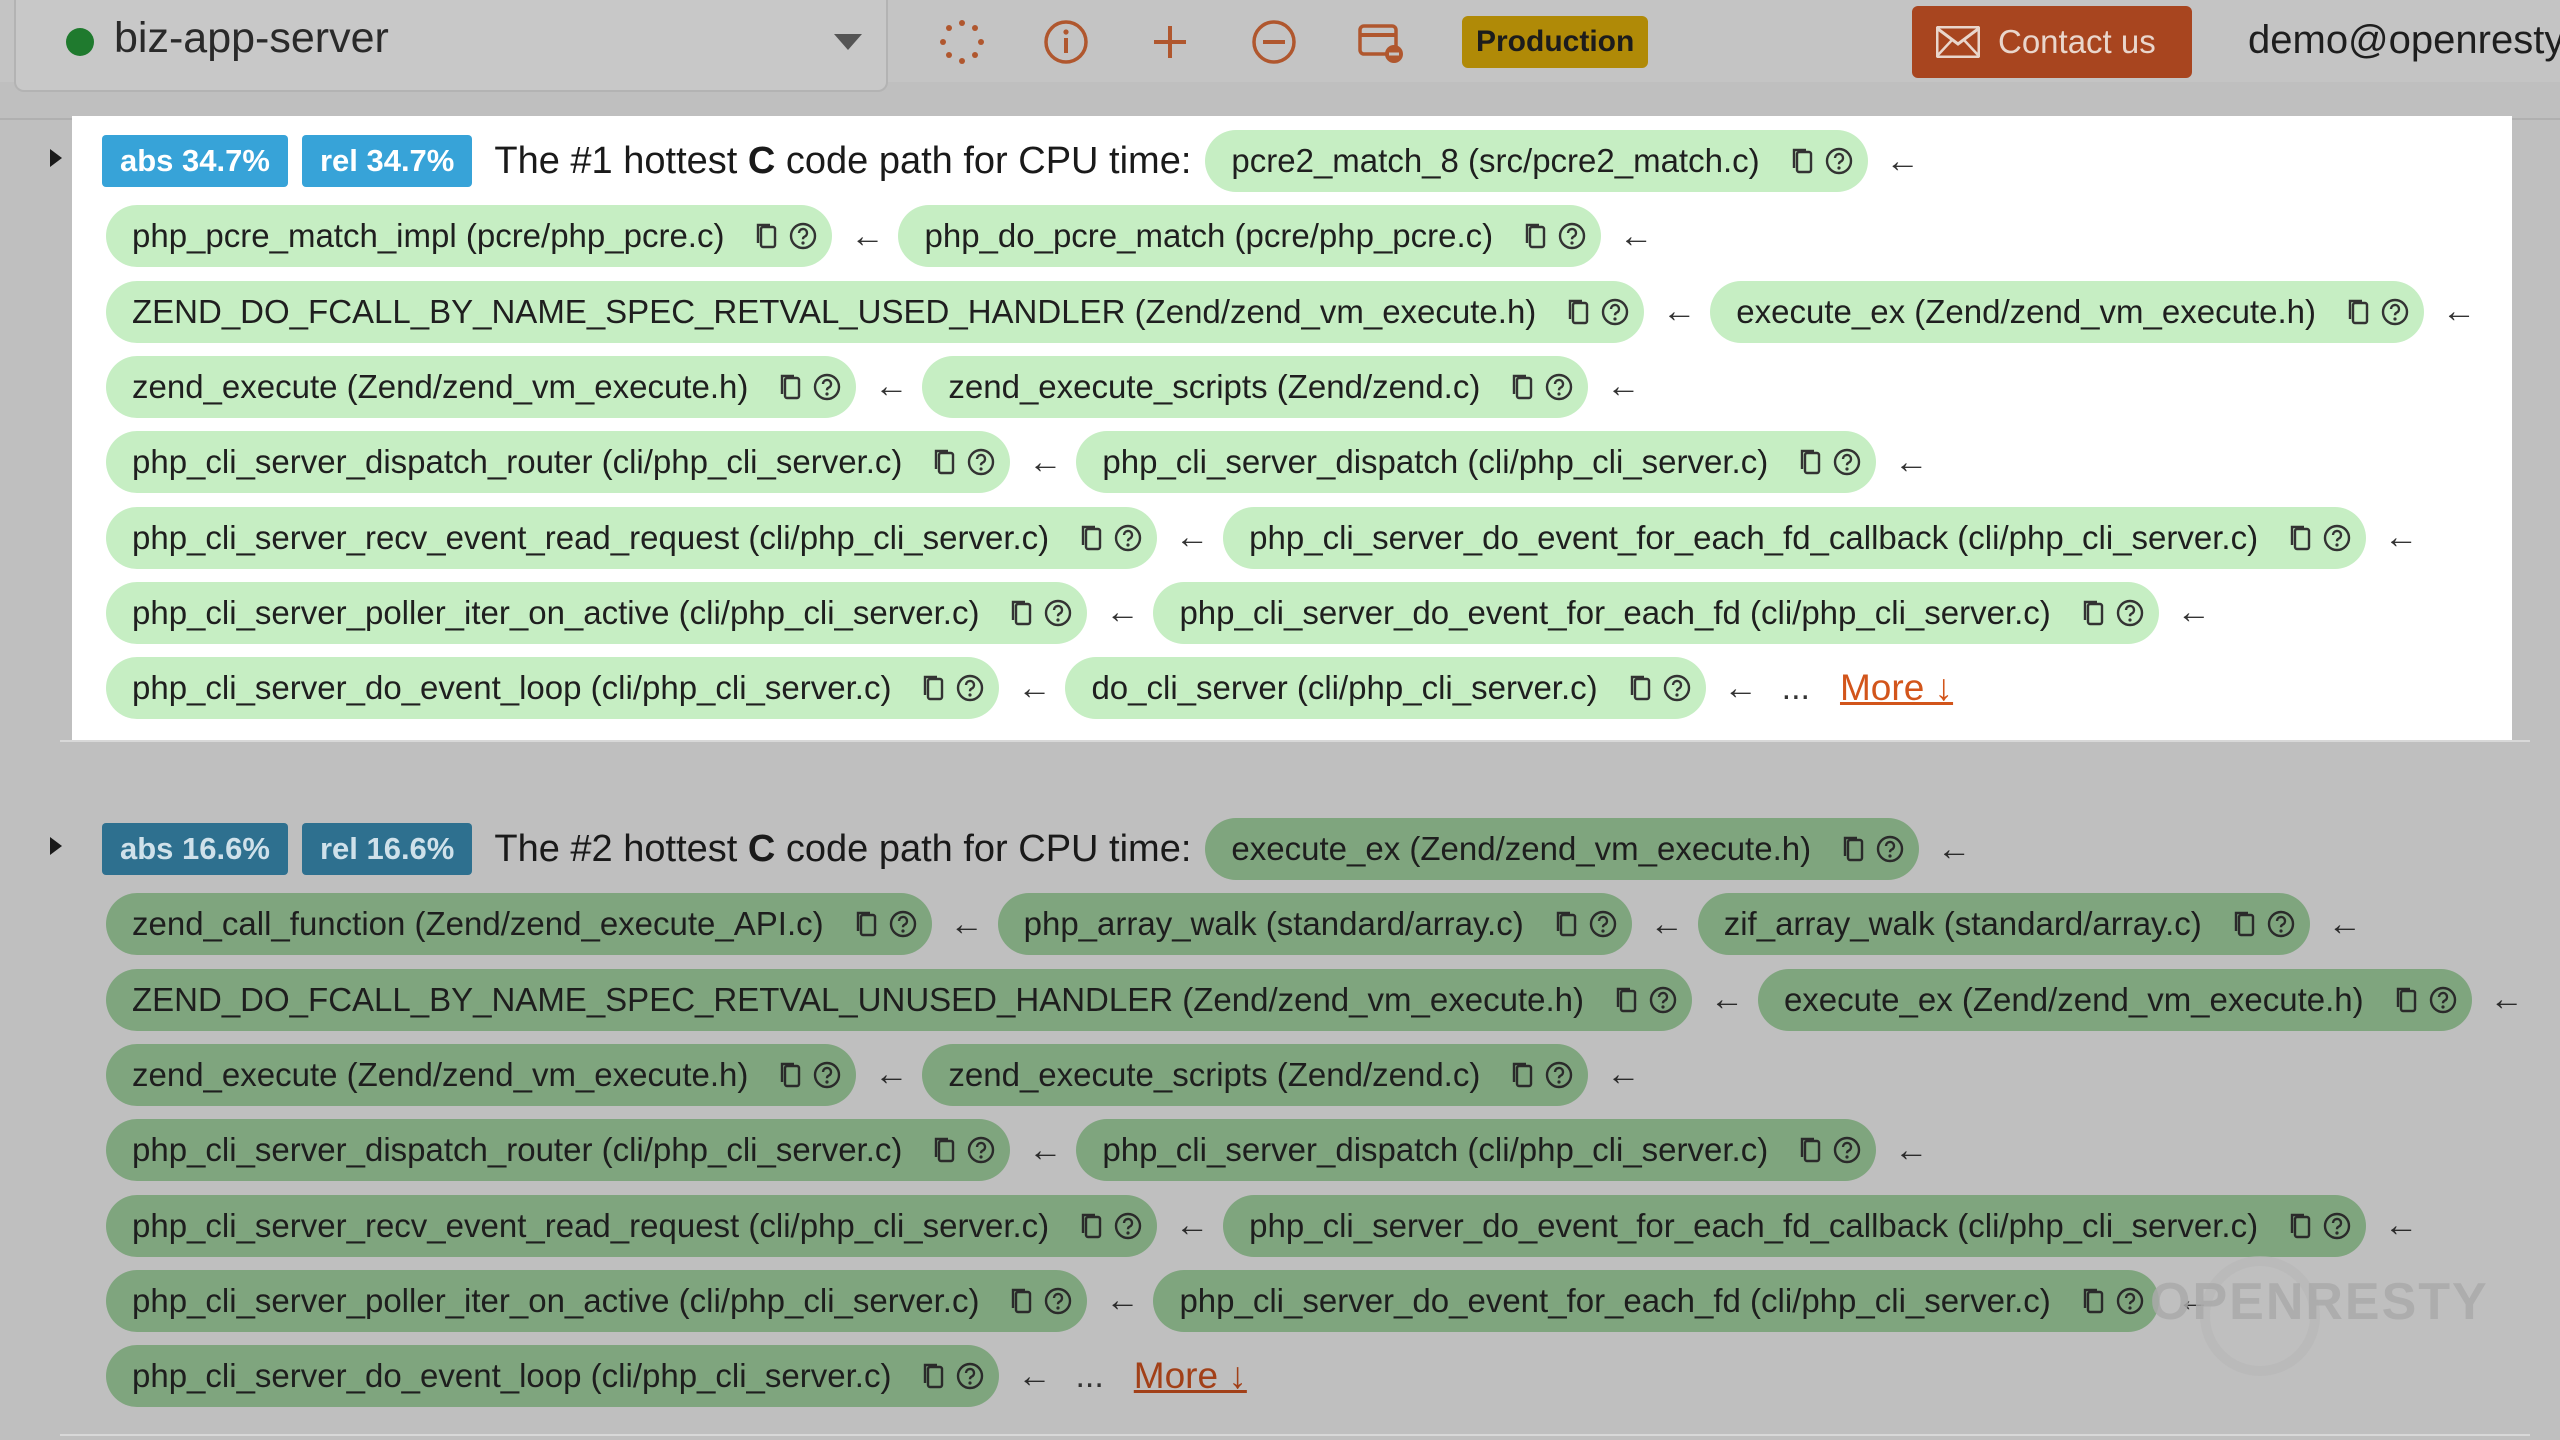  Describe the element at coordinates (1274, 42) in the screenshot. I see `minus-circle-icon` at that location.